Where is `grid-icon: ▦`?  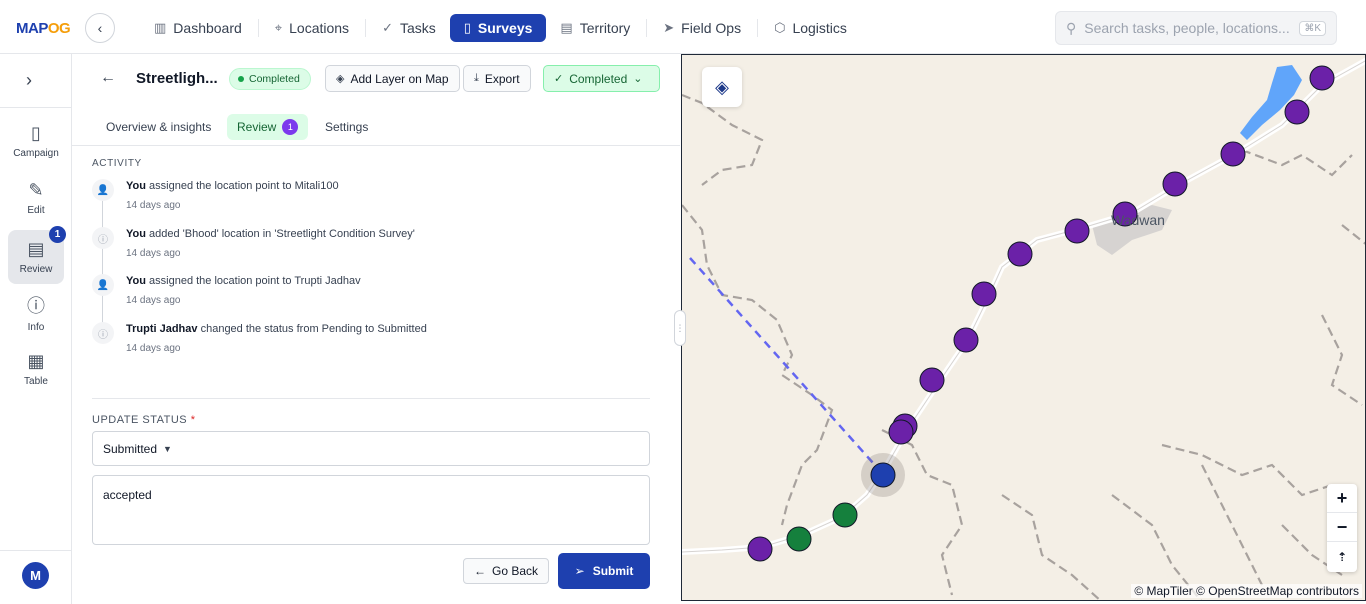 grid-icon: ▦ is located at coordinates (36, 361).